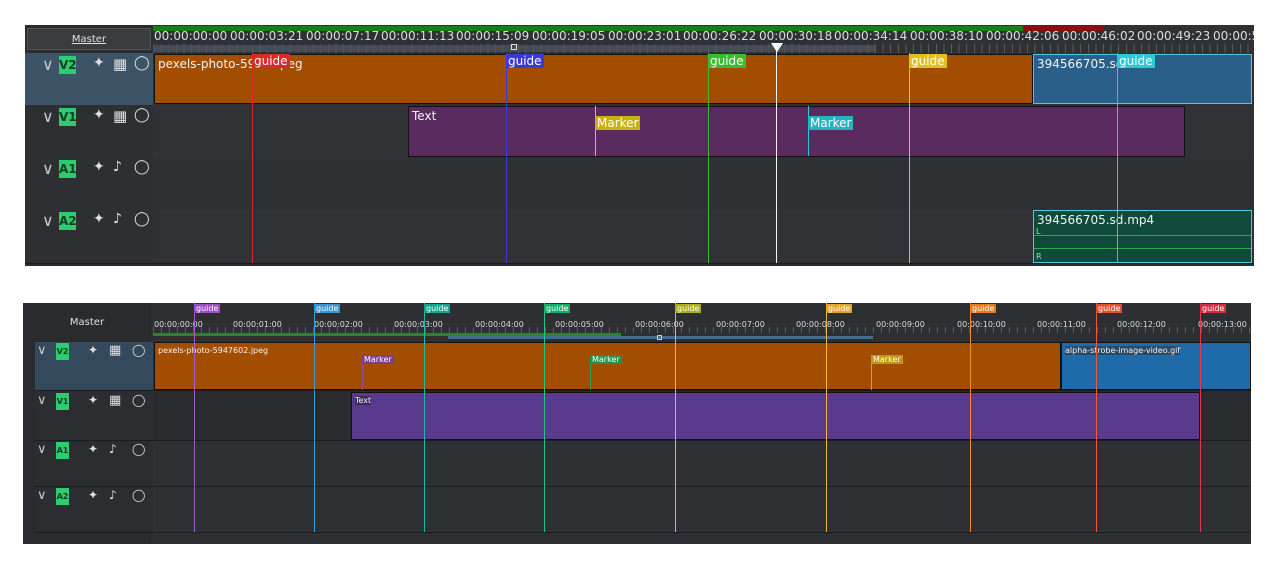 The height and width of the screenshot is (570, 1280). What do you see at coordinates (418, 324) in the screenshot?
I see `ruler-timecode: 00:00:03:00` at bounding box center [418, 324].